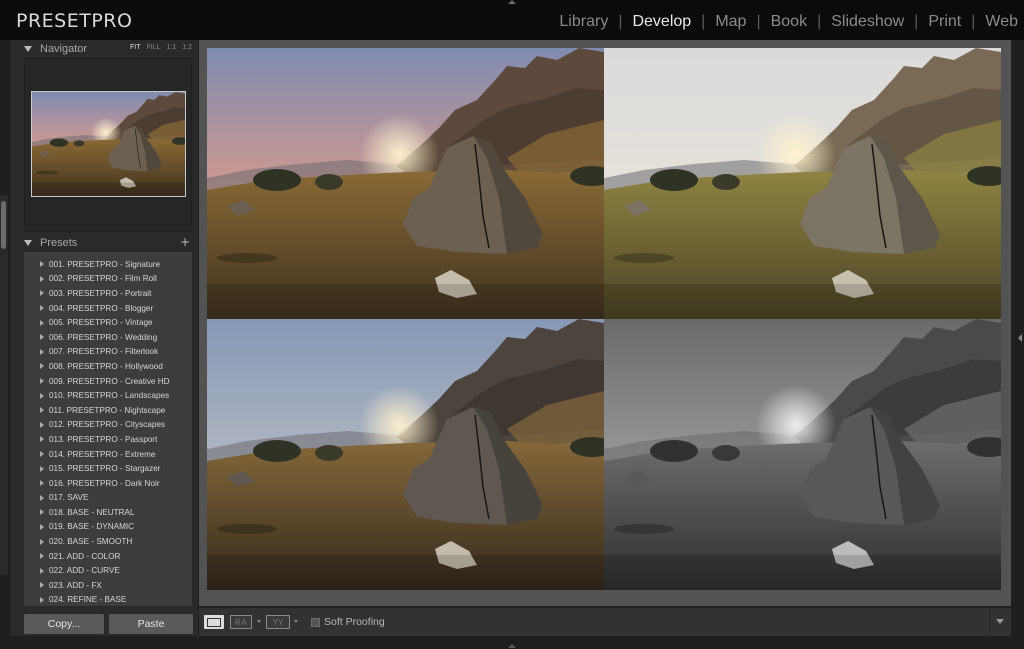  I want to click on preset-folder: 013. PRESETPRO - Passport, so click(108, 439).